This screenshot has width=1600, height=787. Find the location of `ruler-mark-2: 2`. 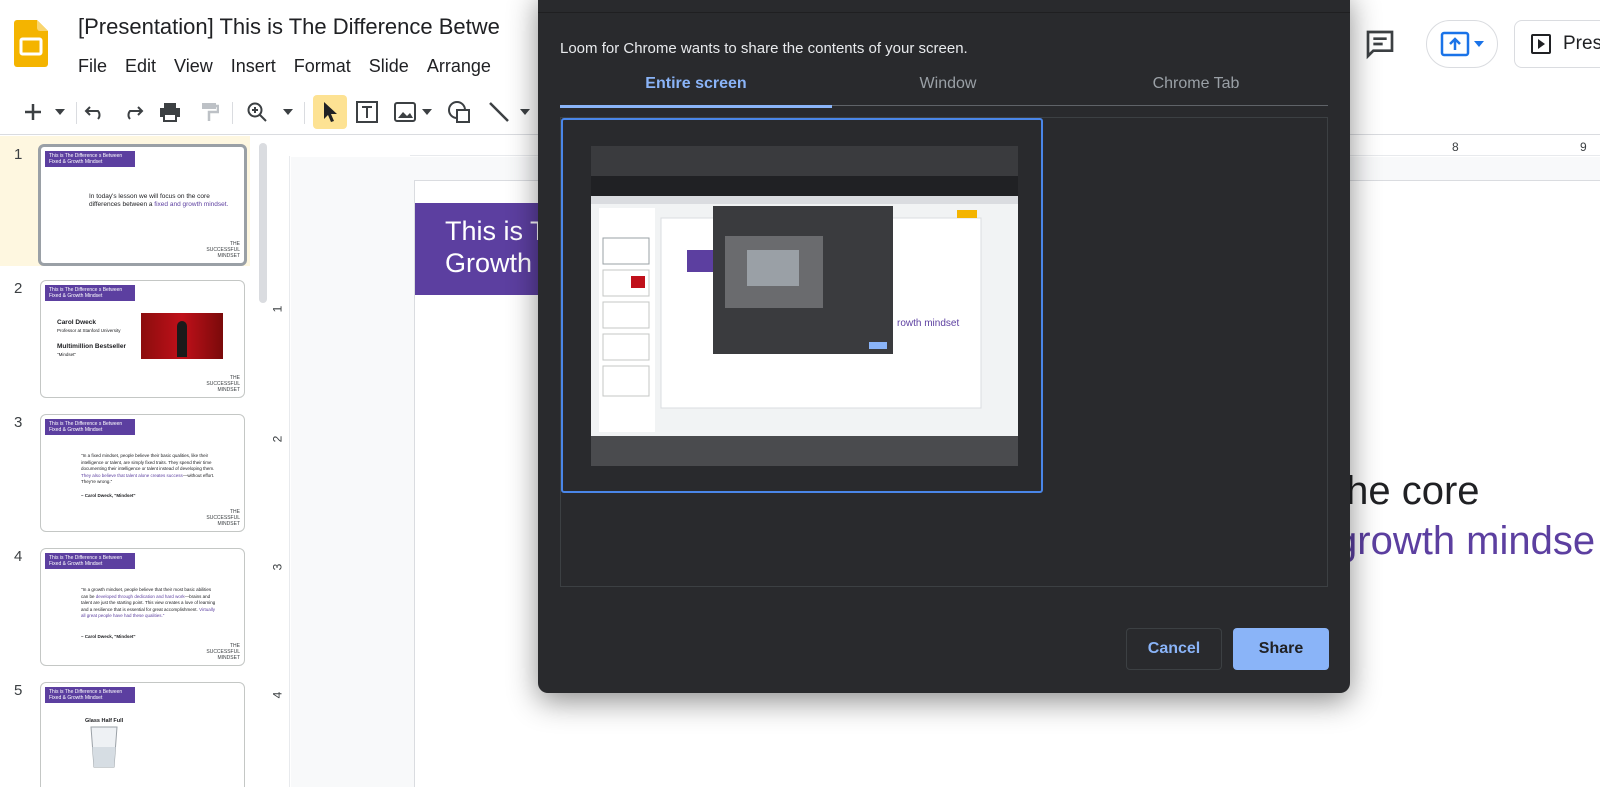

ruler-mark-2: 2 is located at coordinates (277, 439).